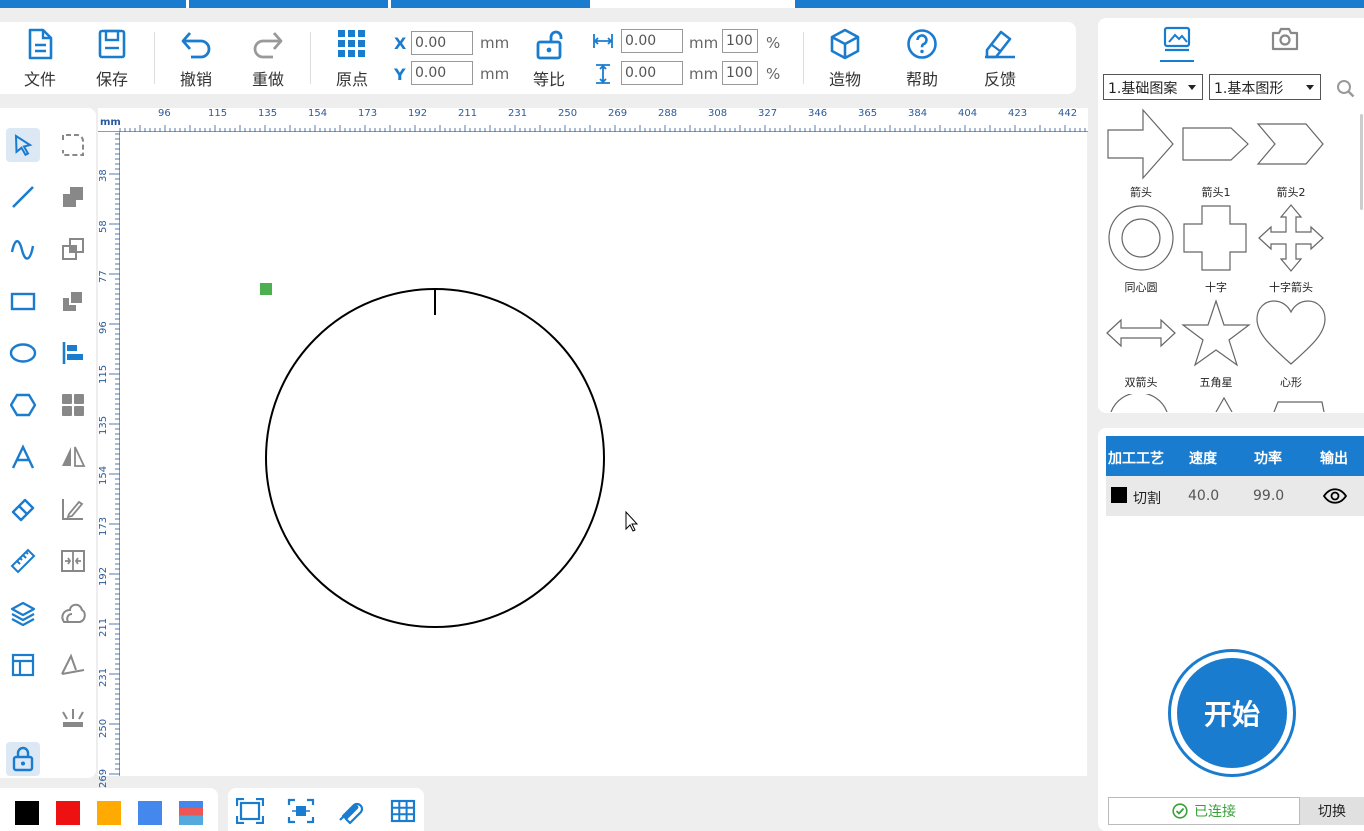  Describe the element at coordinates (352, 60) in the screenshot. I see `origin-button: 原点` at that location.